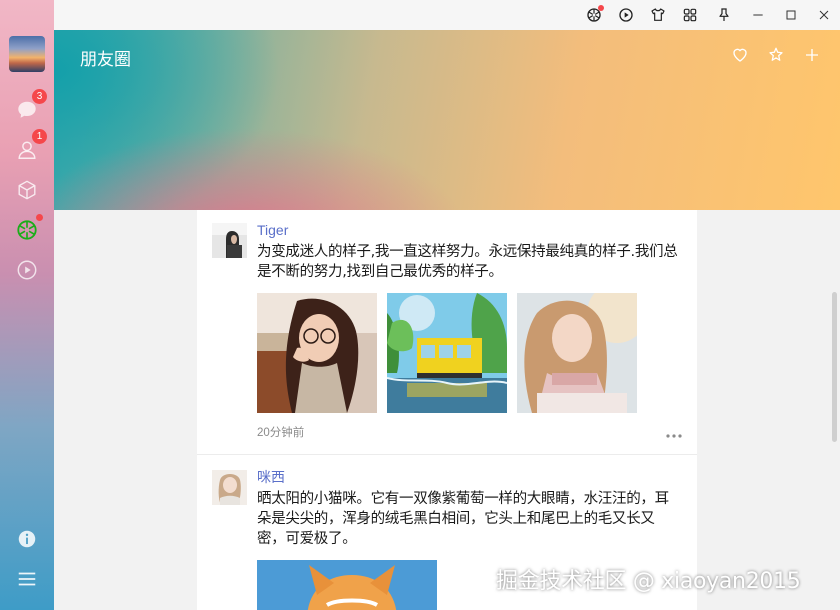  I want to click on sidebar-item-moments, so click(29, 228).